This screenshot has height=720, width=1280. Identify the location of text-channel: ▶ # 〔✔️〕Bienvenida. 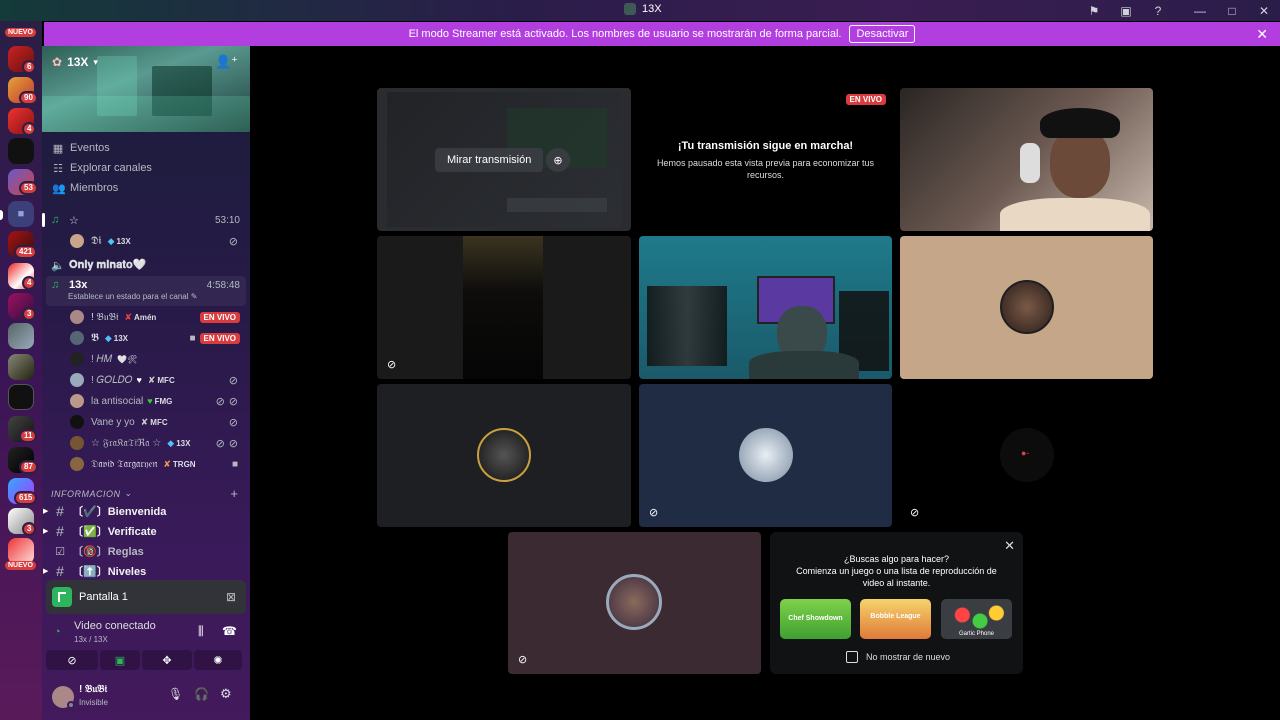
(146, 511).